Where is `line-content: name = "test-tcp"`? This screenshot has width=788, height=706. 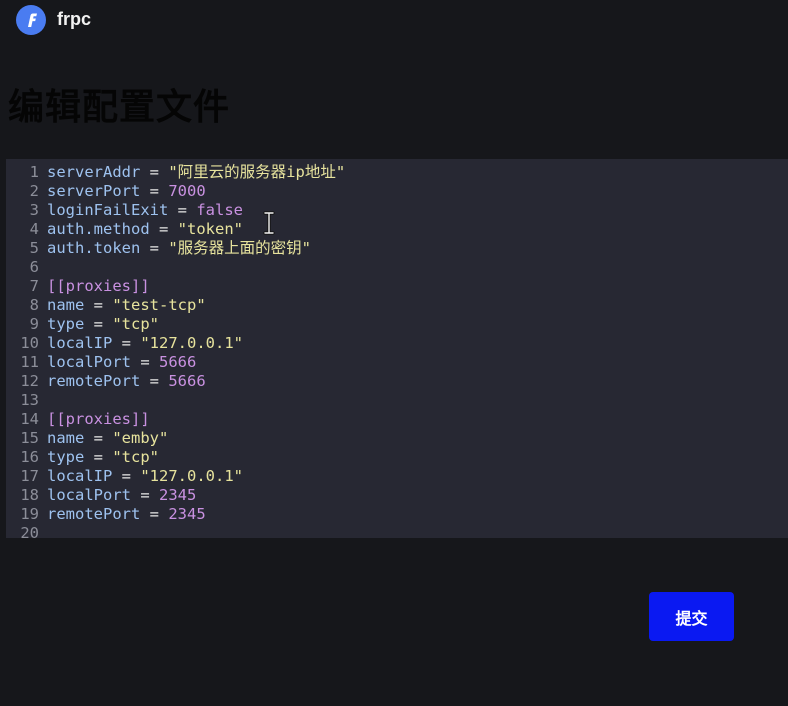 line-content: name = "test-tcp" is located at coordinates (126, 305).